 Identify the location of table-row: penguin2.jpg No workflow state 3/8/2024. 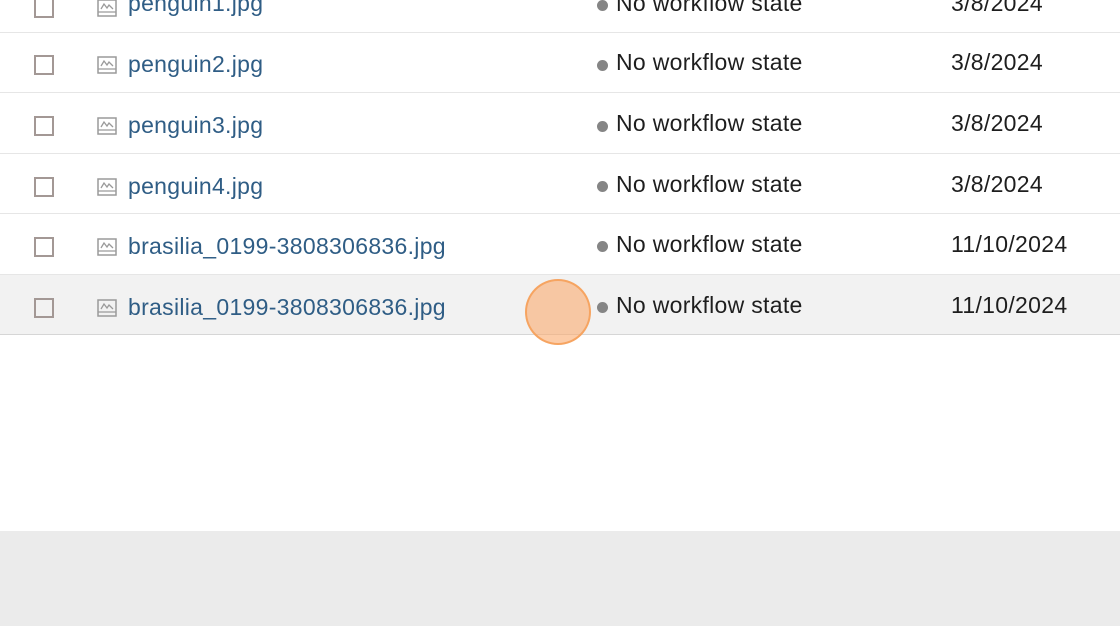
(560, 63).